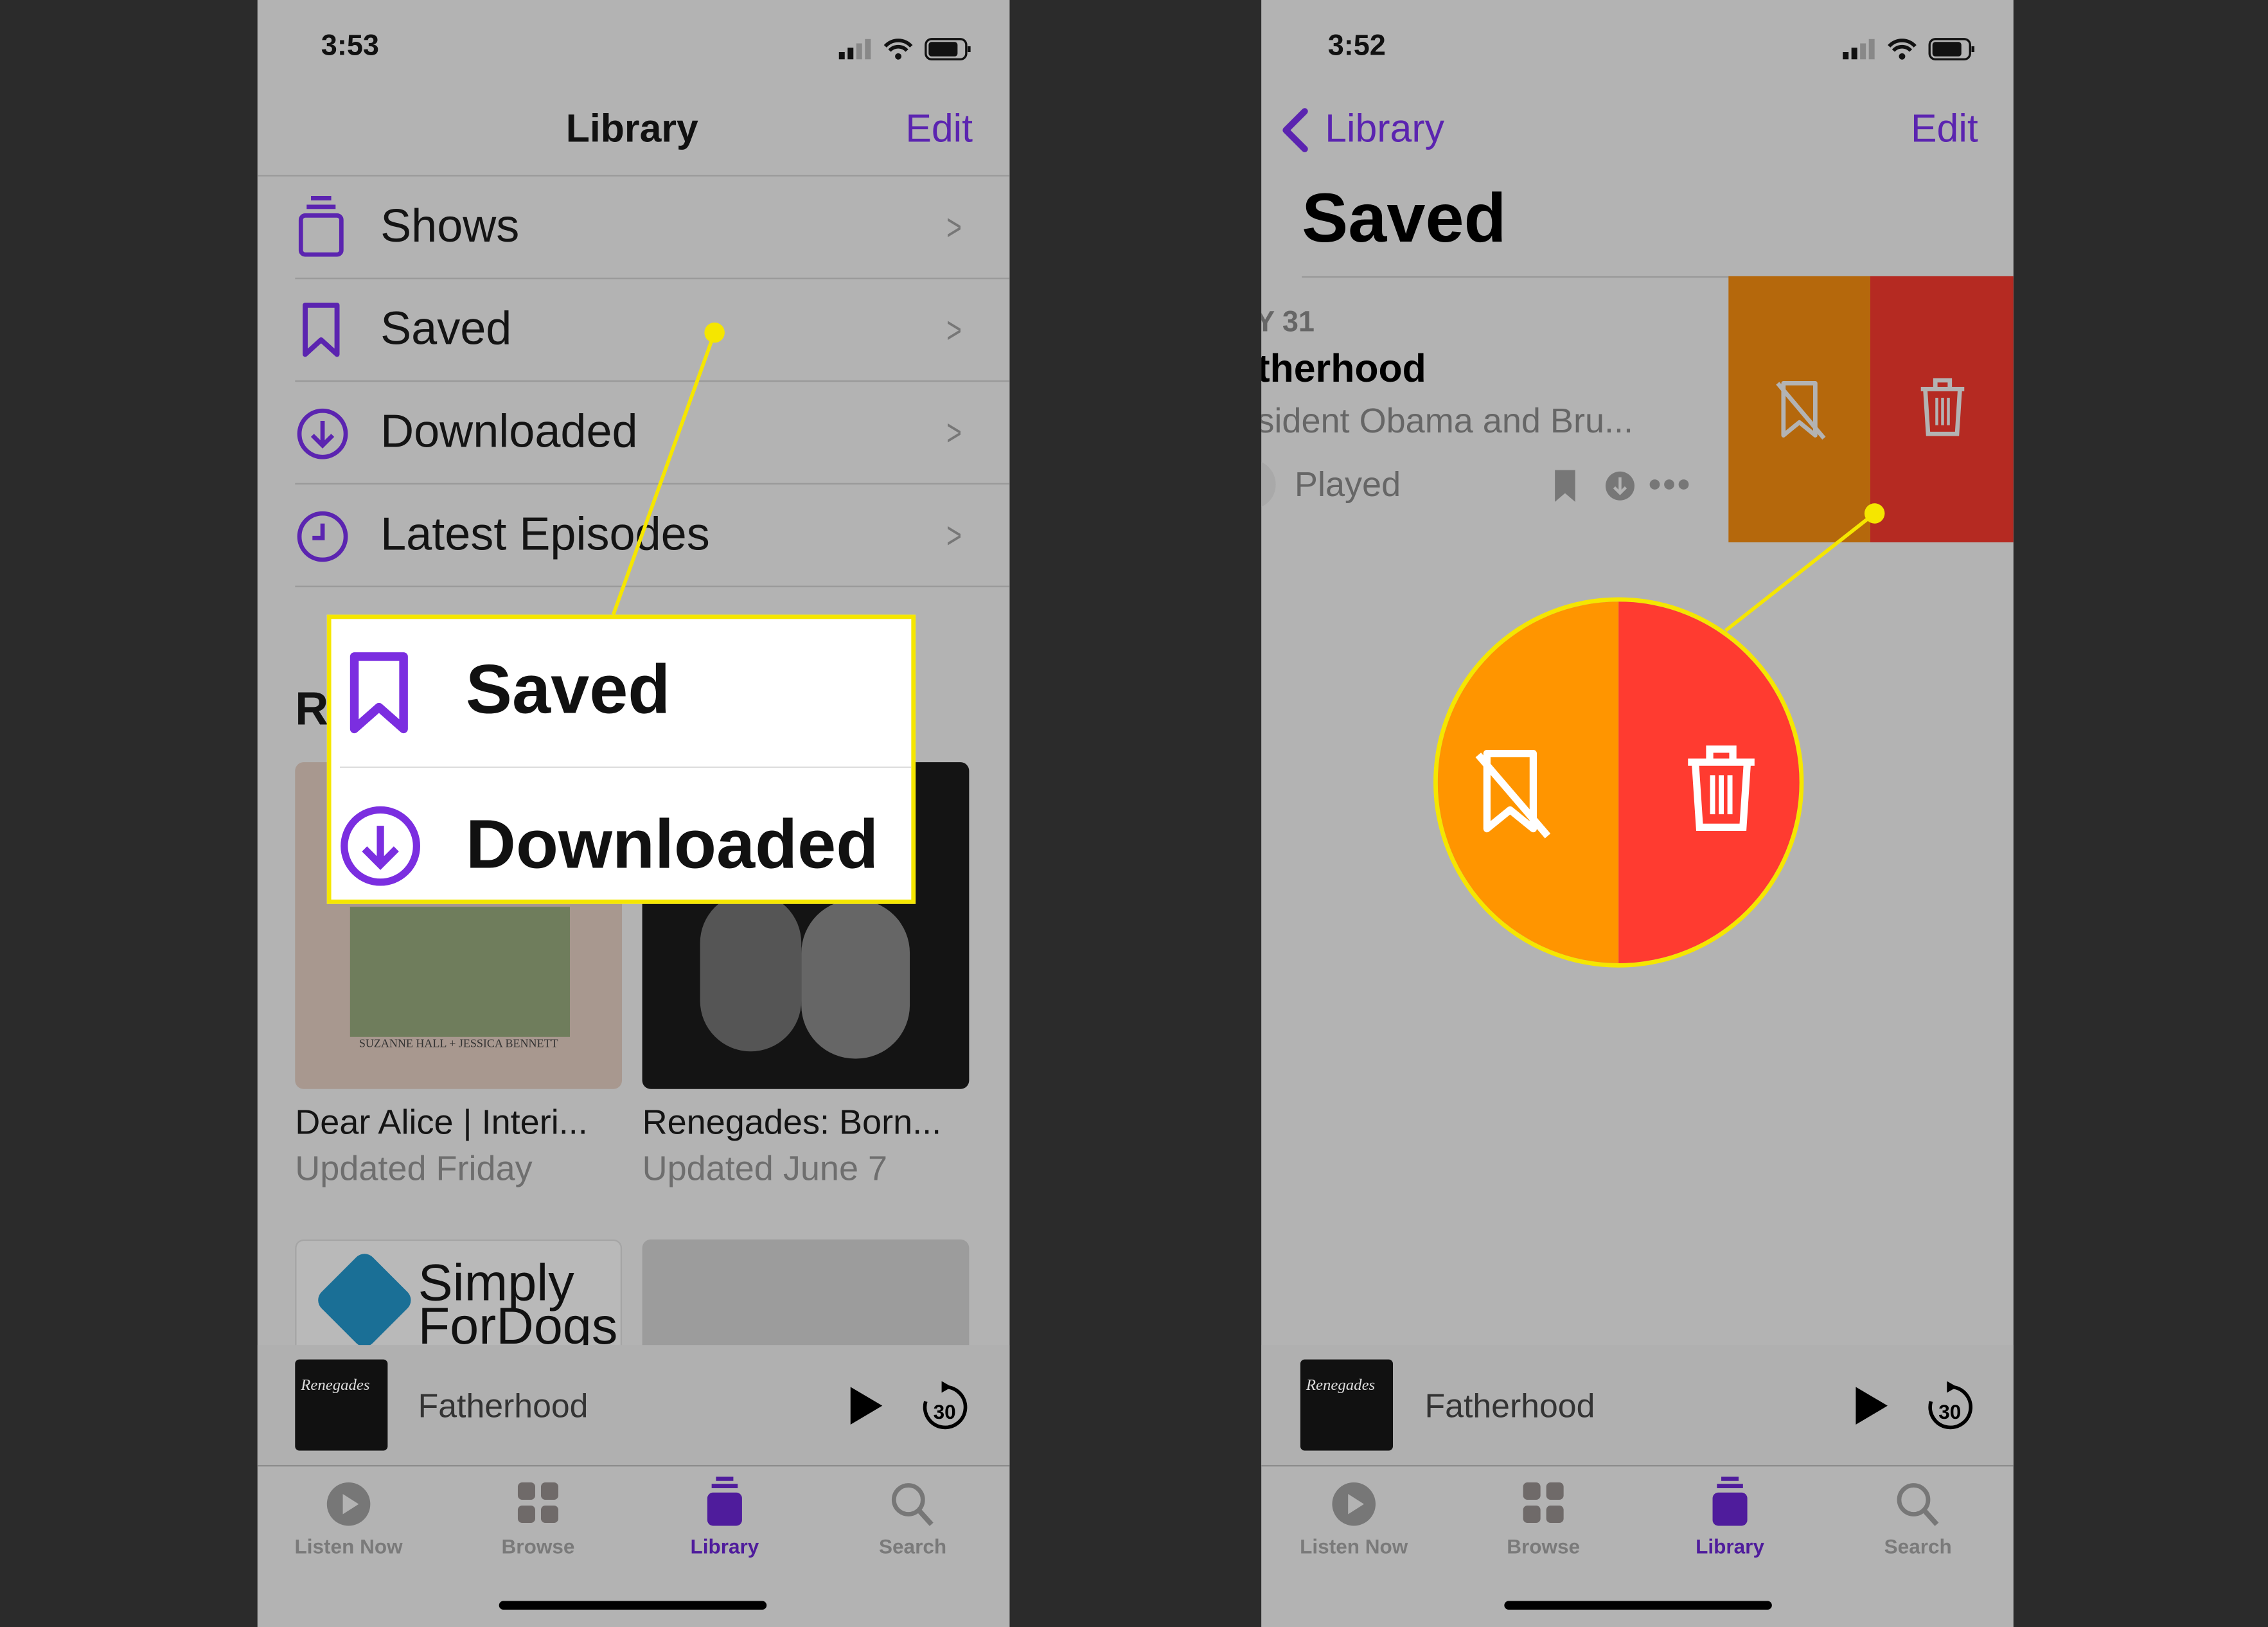 The width and height of the screenshot is (2268, 1627). I want to click on card-art-text: SUZANNE HALL + JESSICA BENNETT, so click(458, 1044).